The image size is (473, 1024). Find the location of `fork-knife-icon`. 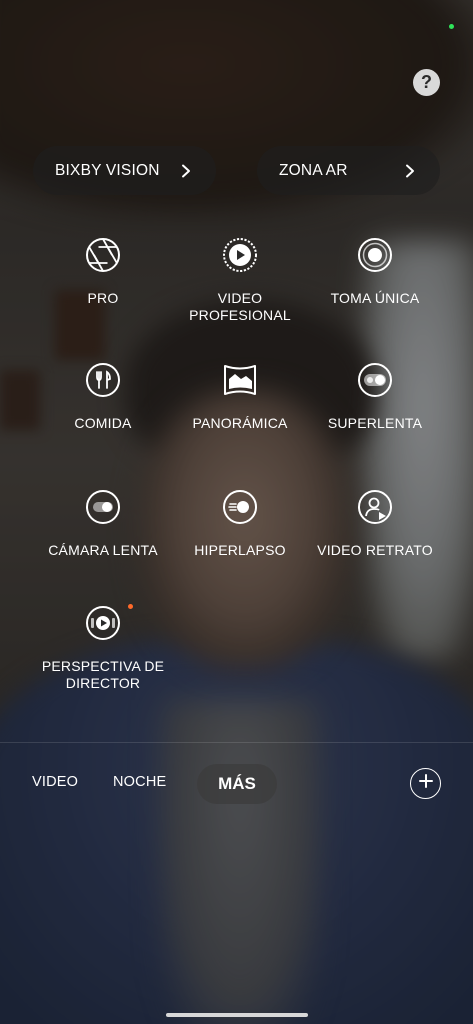

fork-knife-icon is located at coordinates (103, 380).